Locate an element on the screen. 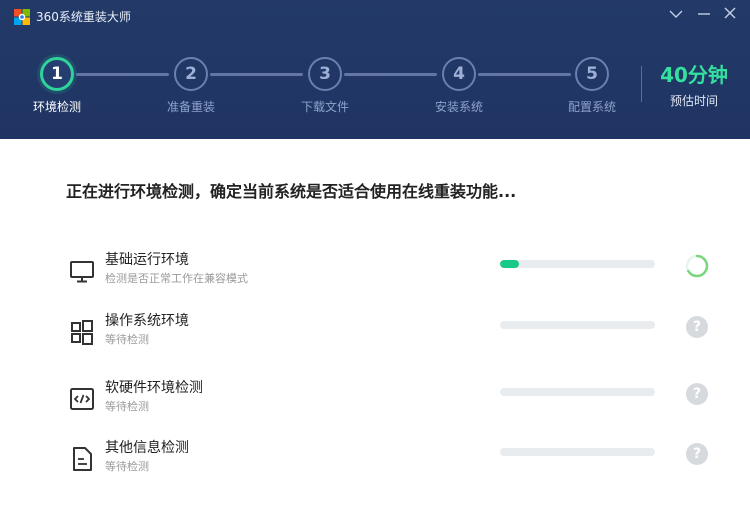 This screenshot has height=511, width=750. step-label: 安装系统 is located at coordinates (458, 107).